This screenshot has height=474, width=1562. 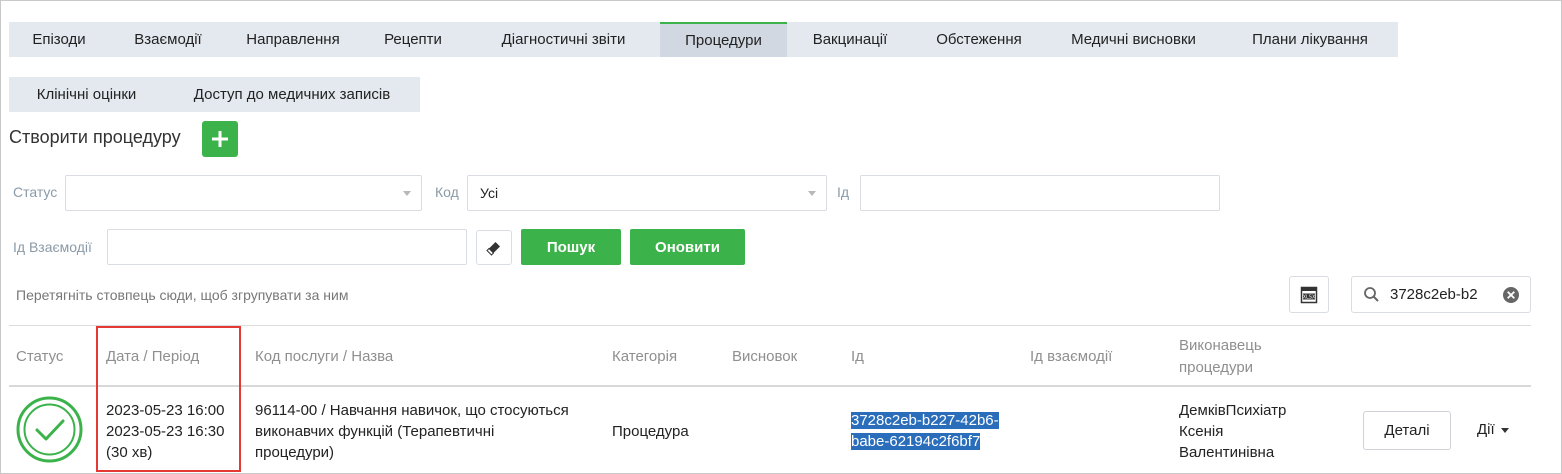 I want to click on tab-interactions: Взаємодії, so click(x=168, y=39).